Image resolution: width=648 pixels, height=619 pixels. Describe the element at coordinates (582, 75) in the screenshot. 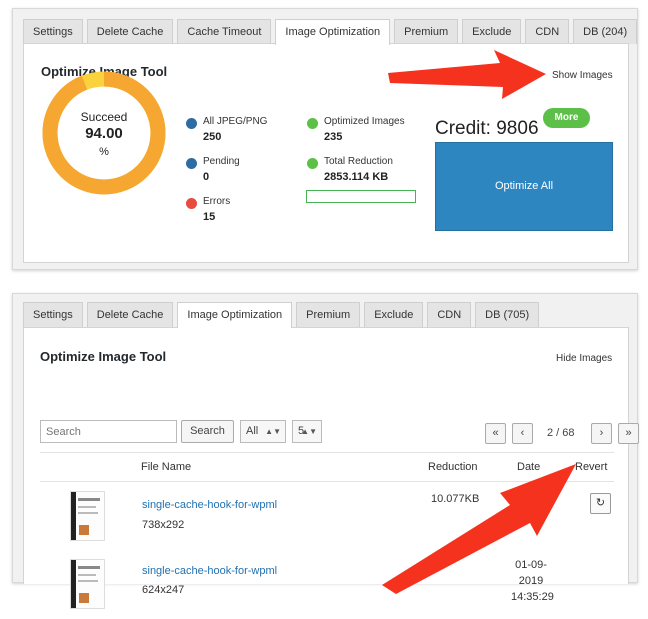

I see `show-images-link: Show Images` at that location.